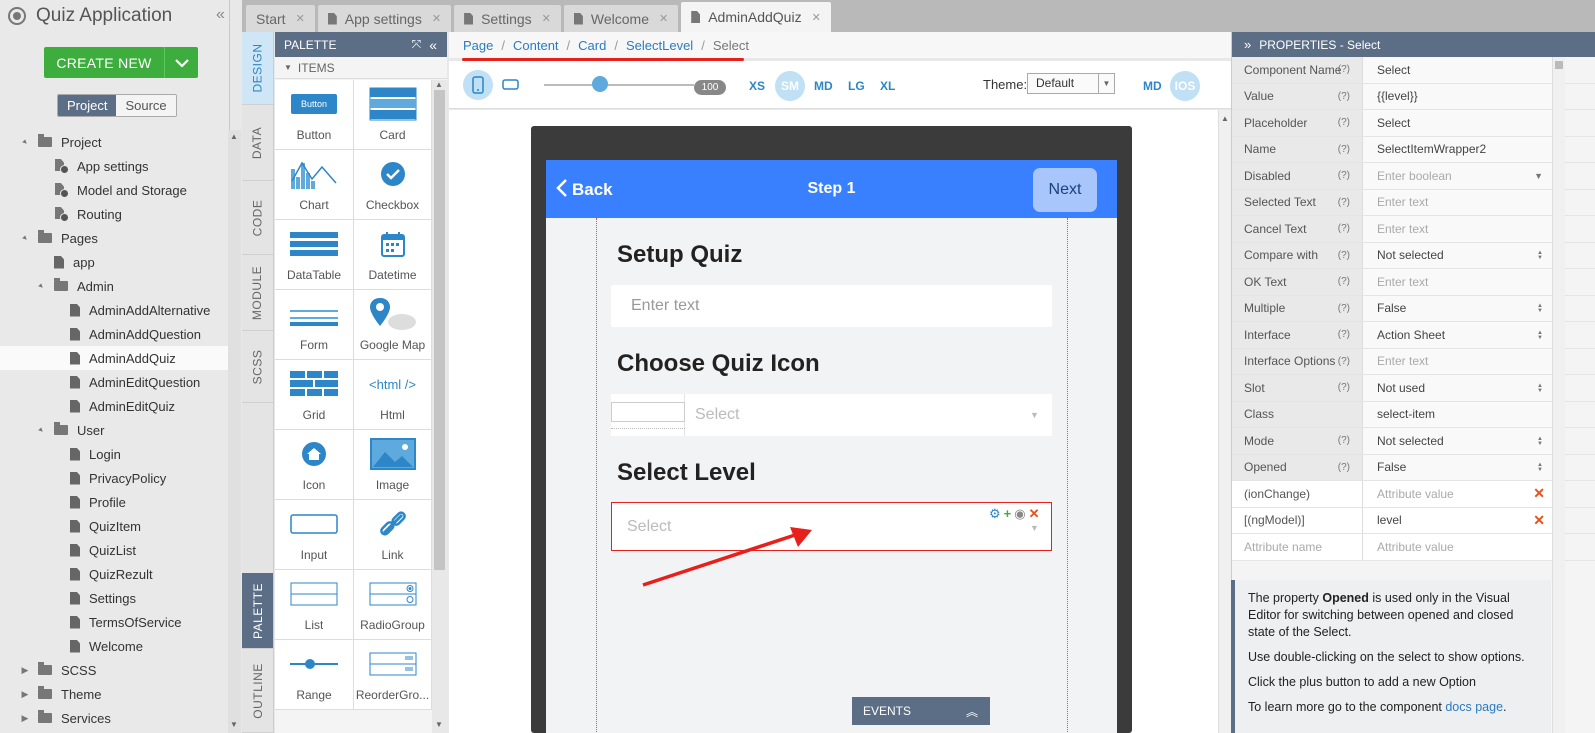 This screenshot has width=1595, height=733. What do you see at coordinates (599, 84) in the screenshot?
I see `zoom-slider-handle` at bounding box center [599, 84].